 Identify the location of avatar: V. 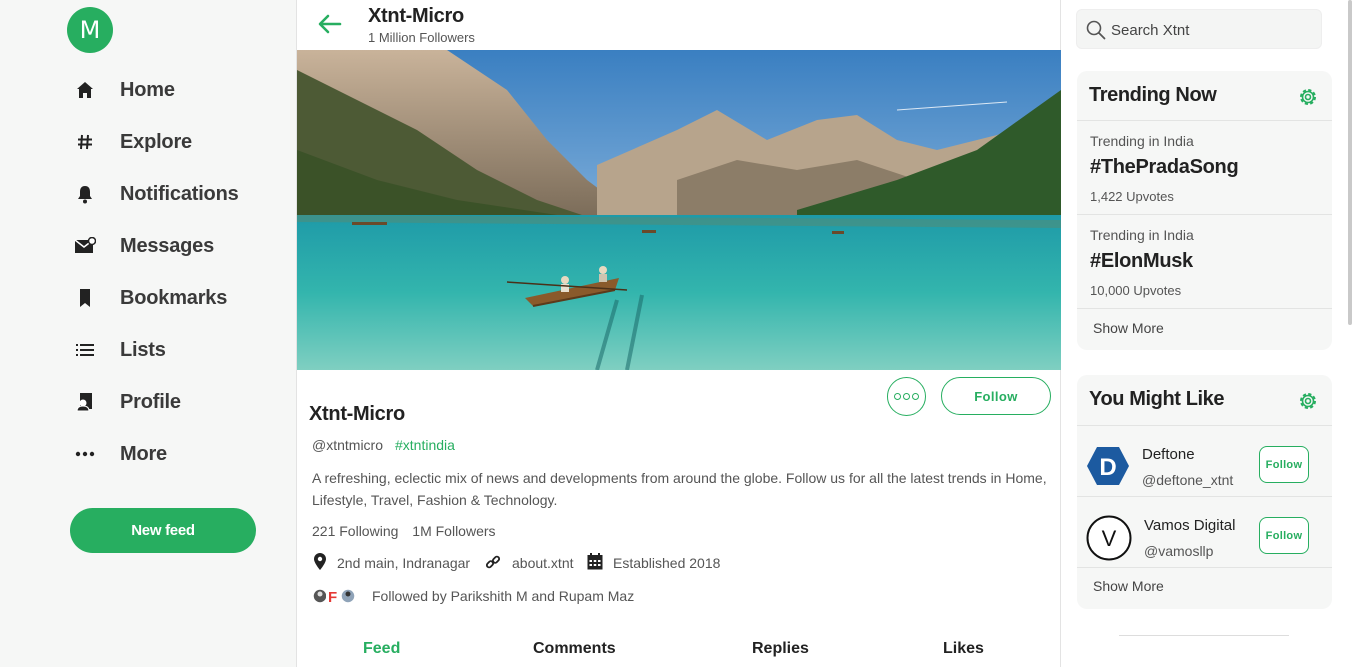
(1109, 540).